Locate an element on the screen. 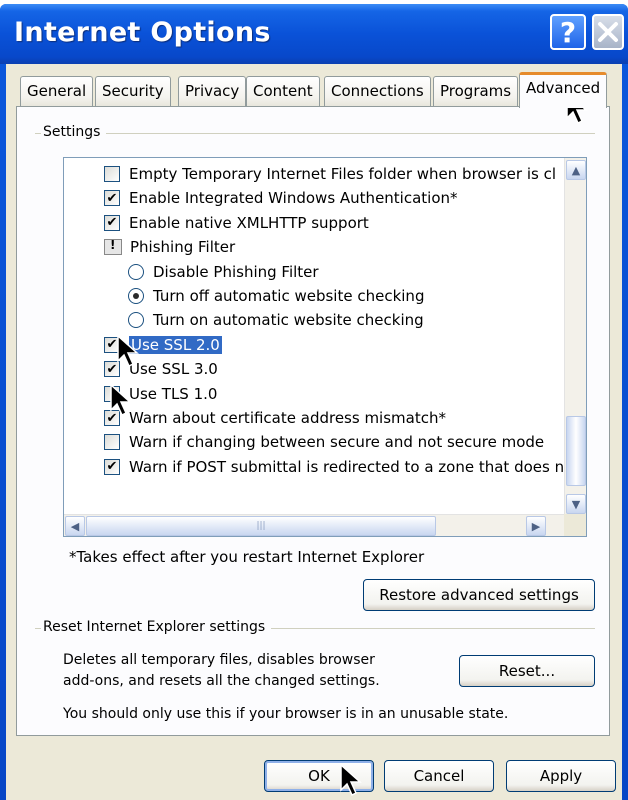 Image resolution: width=628 pixels, height=800 pixels. setting-label: Use SSL 3.0 is located at coordinates (173, 369).